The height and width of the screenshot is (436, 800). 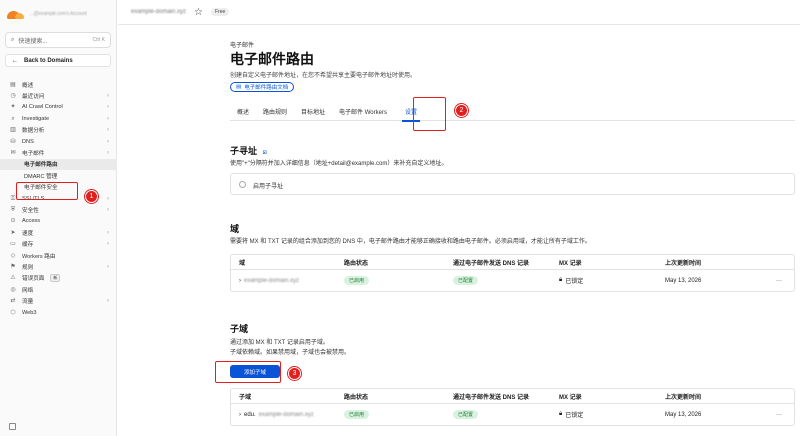 I want to click on sidebar-item-0: ▤ 概述, so click(x=58, y=84).